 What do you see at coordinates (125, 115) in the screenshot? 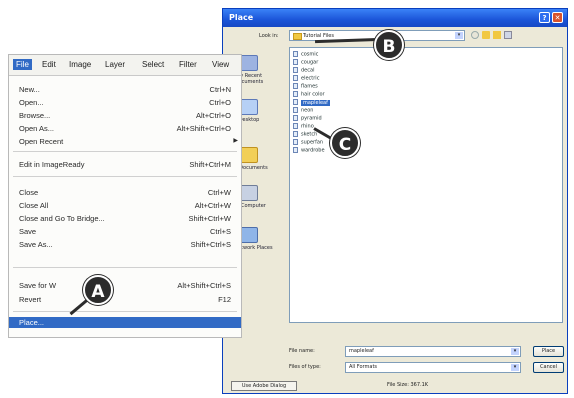
I see `menu-item-browse: Browse... Alt+Ctrl+O` at bounding box center [125, 115].